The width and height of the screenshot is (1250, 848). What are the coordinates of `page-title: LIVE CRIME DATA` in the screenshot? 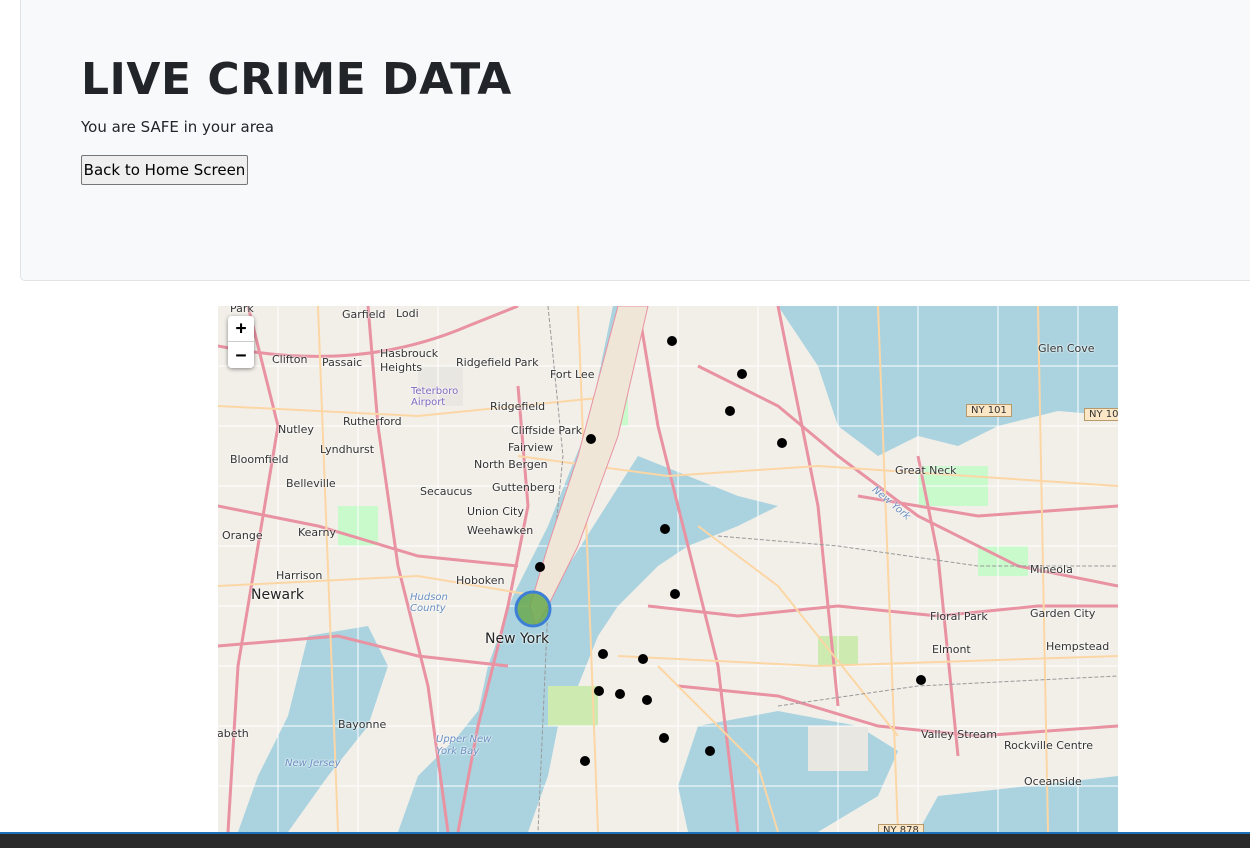 It's located at (296, 79).